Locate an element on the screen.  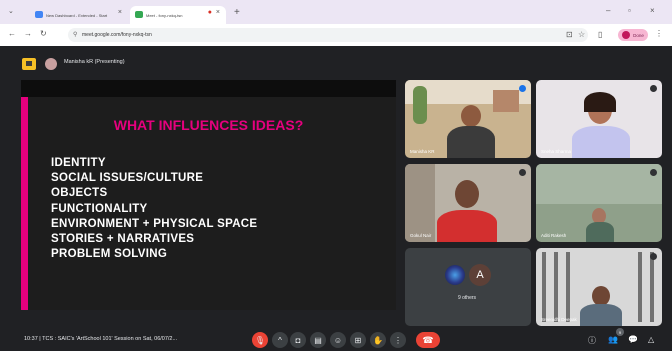
participant-tile-sneha: Sneha Sharma is located at coordinates (599, 119).